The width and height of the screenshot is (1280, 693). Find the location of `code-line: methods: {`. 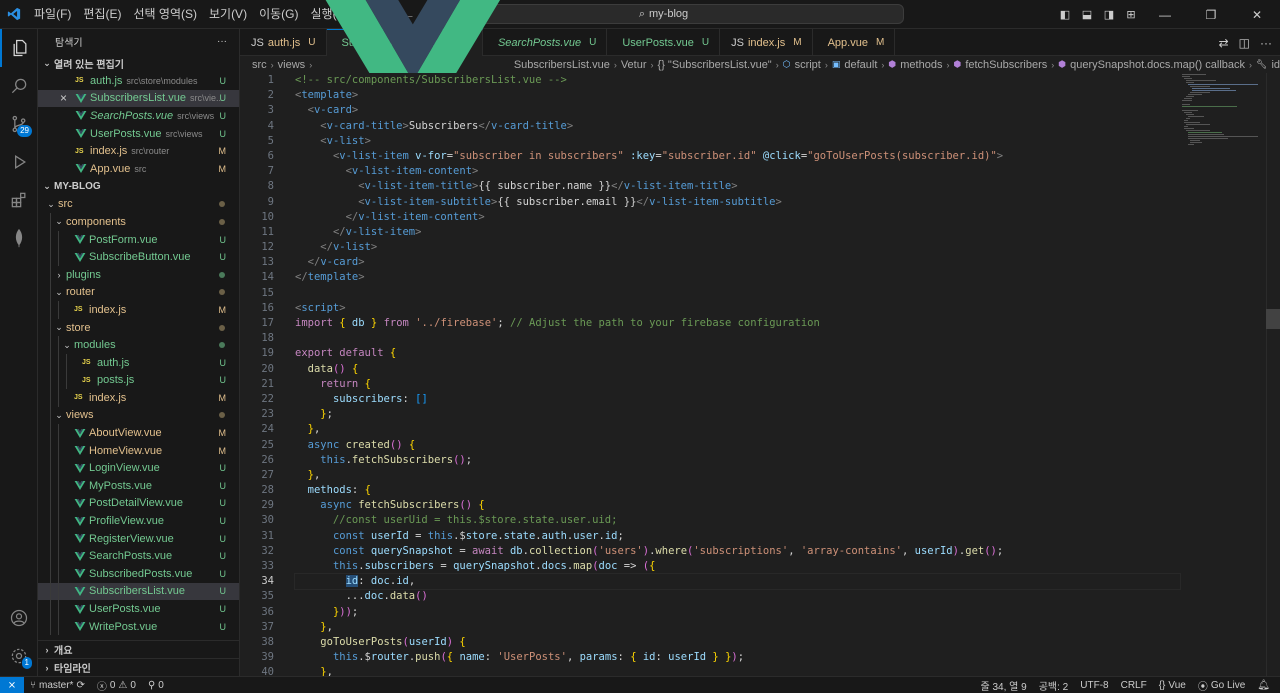

code-line: methods: { is located at coordinates (737, 490).